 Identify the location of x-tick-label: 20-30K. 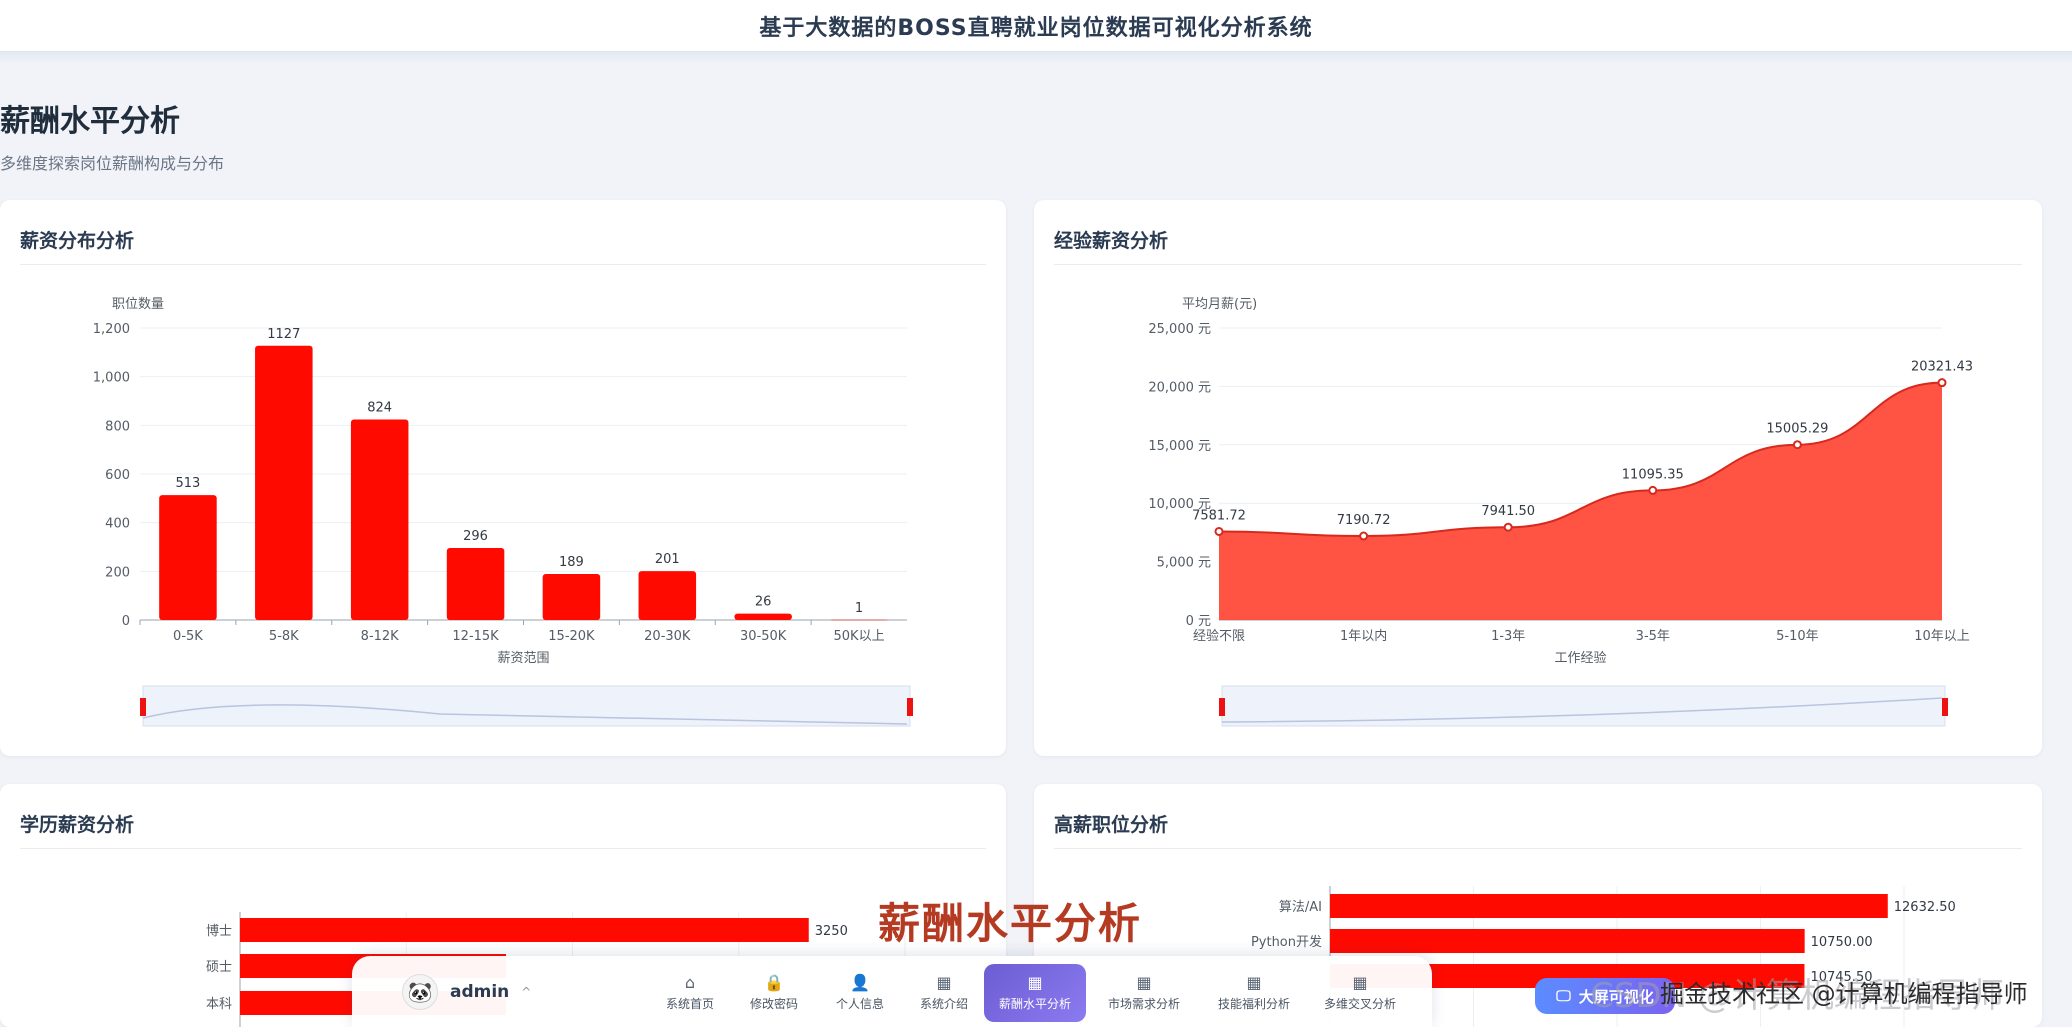
(667, 636).